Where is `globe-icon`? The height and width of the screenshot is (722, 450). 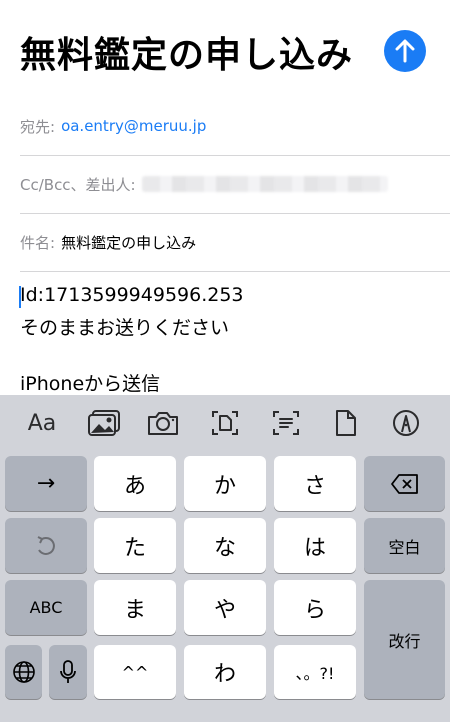
globe-icon is located at coordinates (23, 672).